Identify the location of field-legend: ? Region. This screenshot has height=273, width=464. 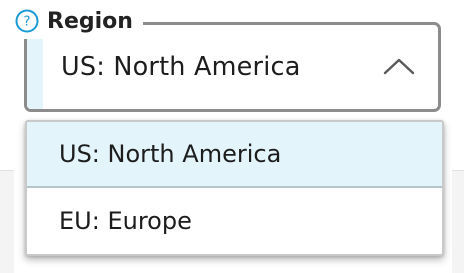
(76, 21).